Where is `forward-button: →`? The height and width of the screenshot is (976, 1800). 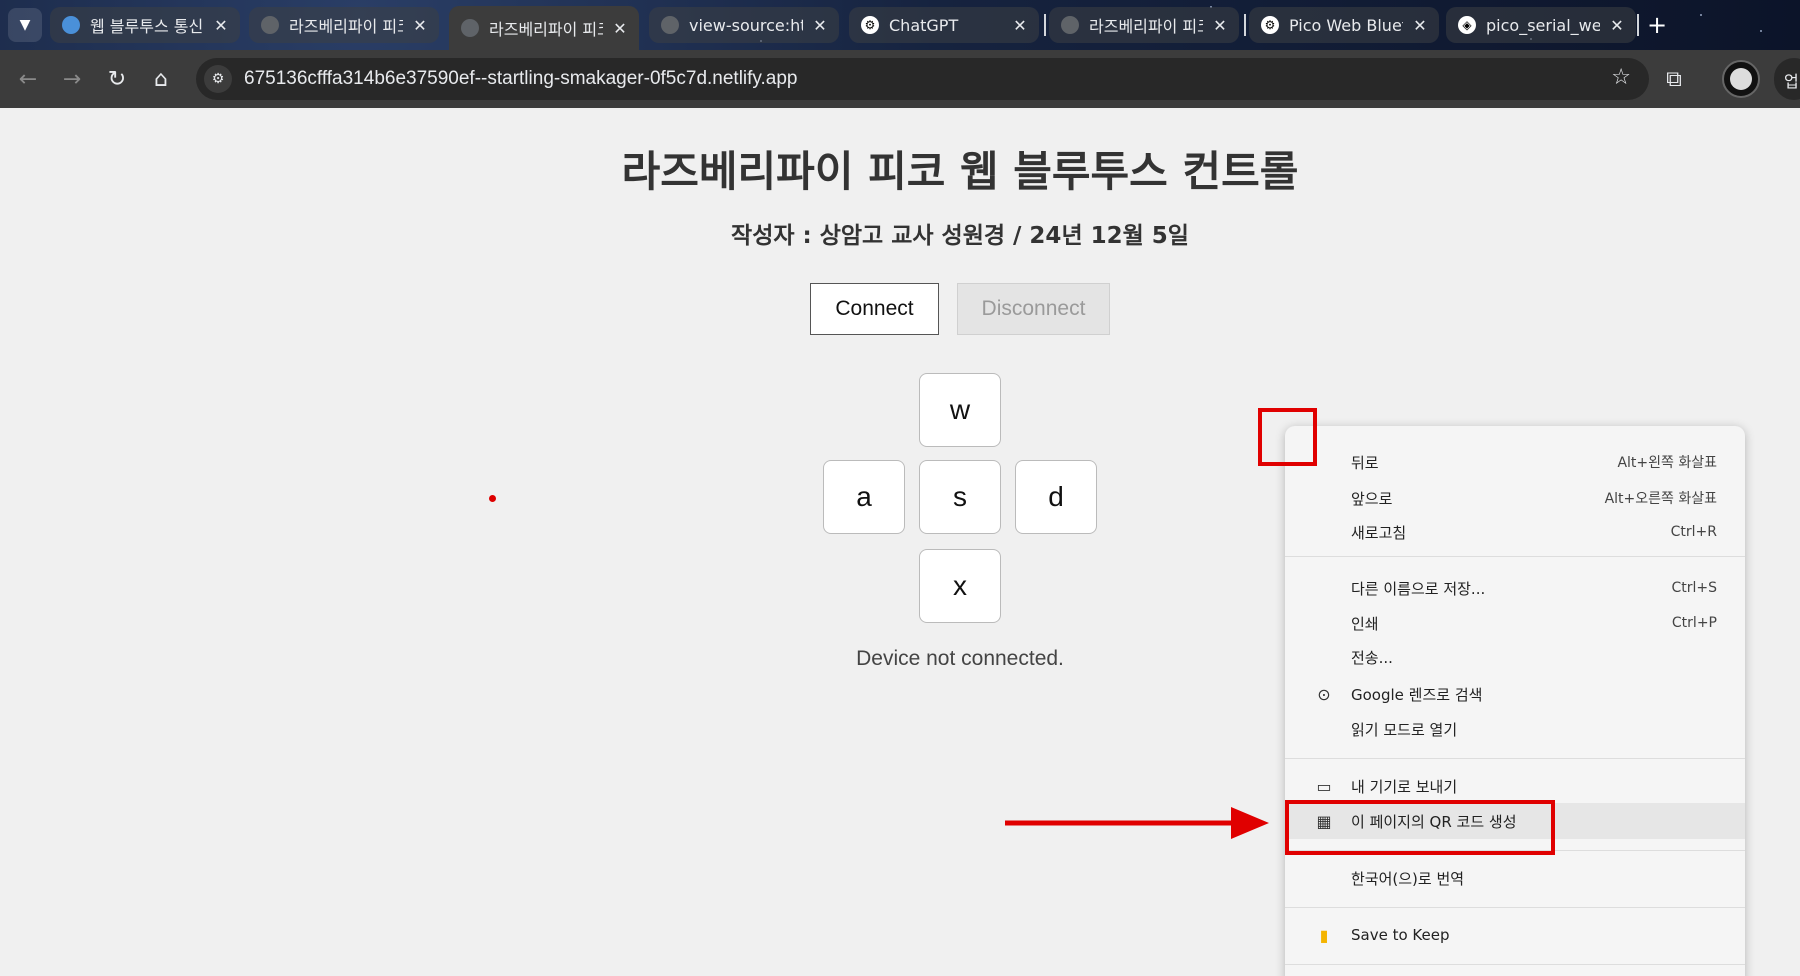
forward-button: → is located at coordinates (72, 79).